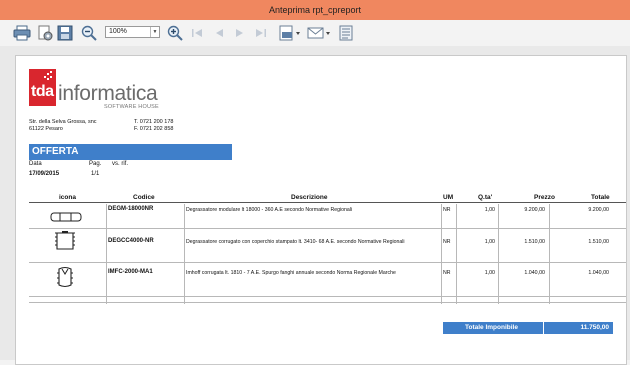  I want to click on row-code: DEGCC4000-NR, so click(131, 241).